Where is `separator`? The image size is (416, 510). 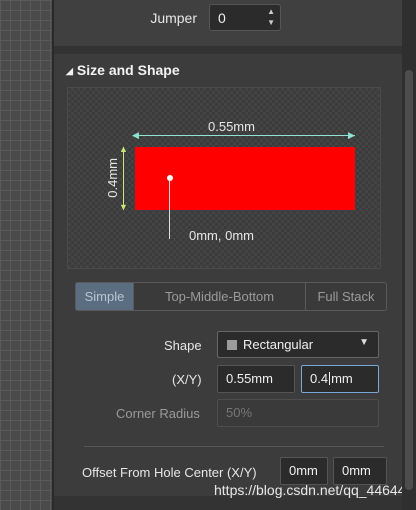
separator is located at coordinates (234, 446).